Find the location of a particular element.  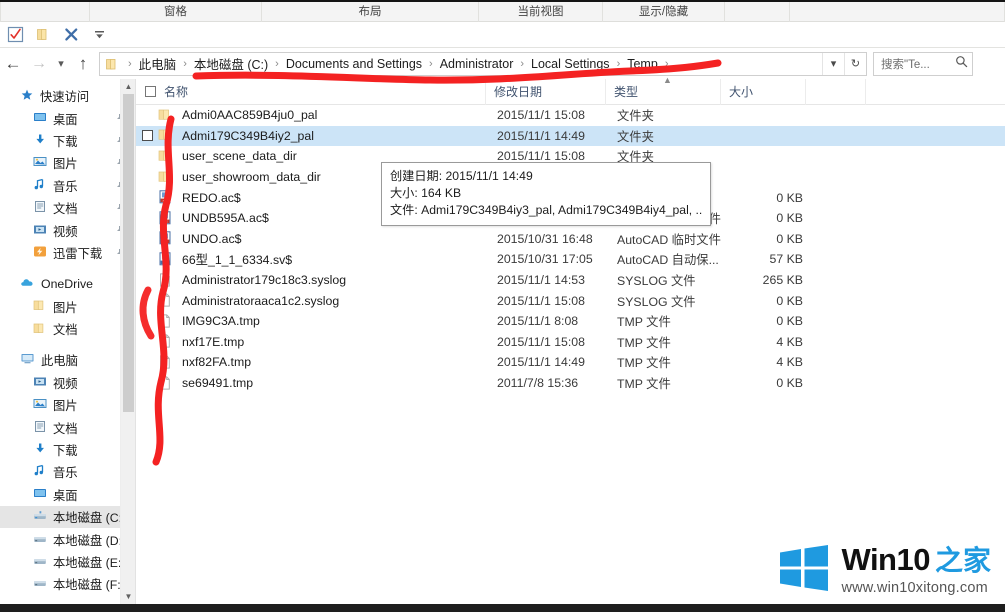

sidebar-item-label: 本地磁盘 (E:) is located at coordinates (89, 563).